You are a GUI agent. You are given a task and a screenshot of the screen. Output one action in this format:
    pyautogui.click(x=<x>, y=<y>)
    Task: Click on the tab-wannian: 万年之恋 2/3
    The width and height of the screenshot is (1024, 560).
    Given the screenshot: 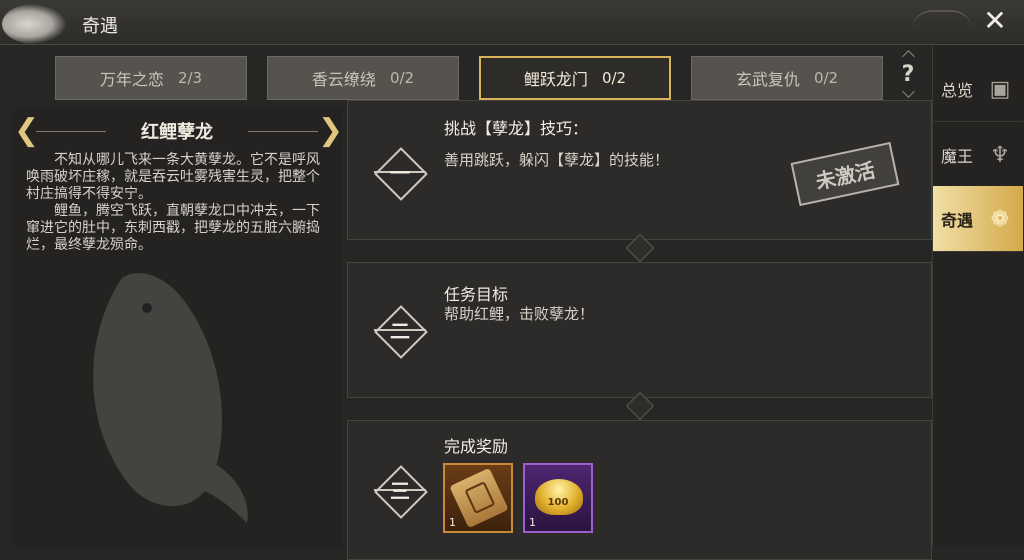 What is the action you would take?
    pyautogui.click(x=151, y=78)
    